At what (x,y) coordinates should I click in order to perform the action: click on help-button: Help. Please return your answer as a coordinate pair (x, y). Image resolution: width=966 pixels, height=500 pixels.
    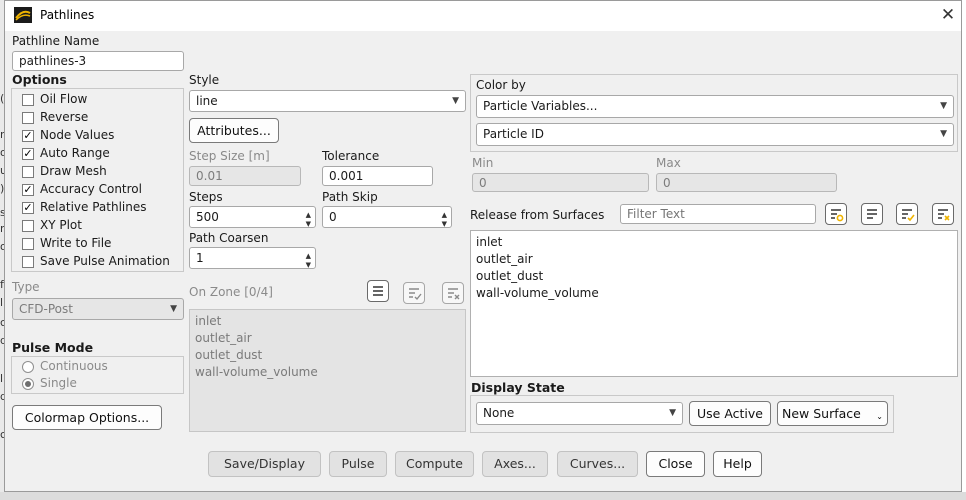
    Looking at the image, I should click on (737, 464).